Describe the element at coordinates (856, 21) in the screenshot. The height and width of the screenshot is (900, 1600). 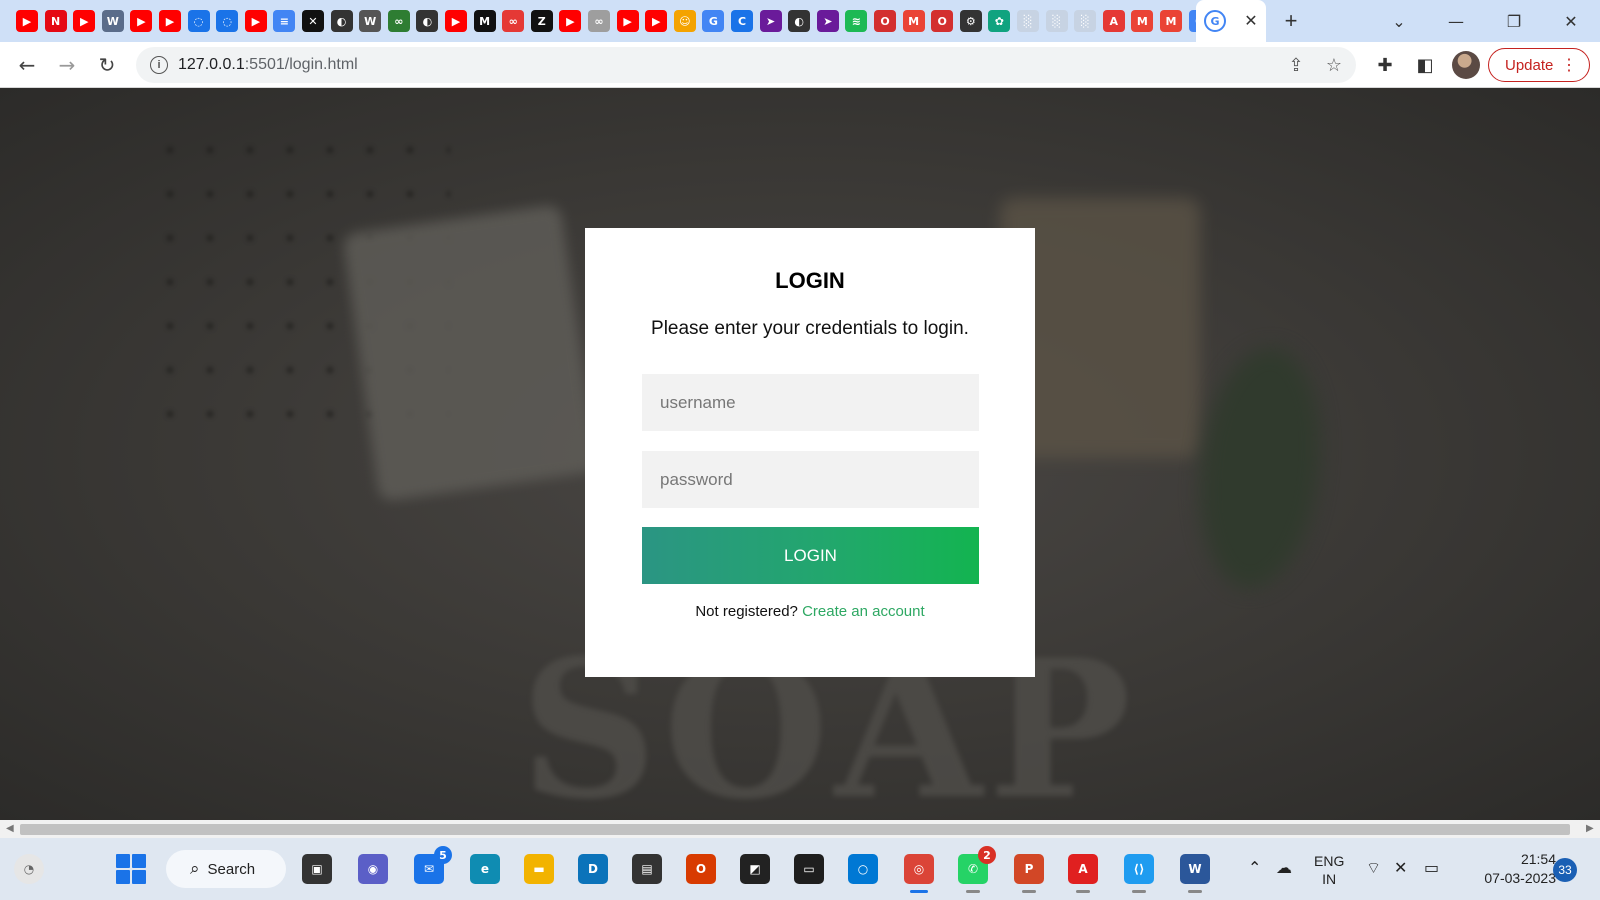
I see `spotify-icon: ≋` at that location.